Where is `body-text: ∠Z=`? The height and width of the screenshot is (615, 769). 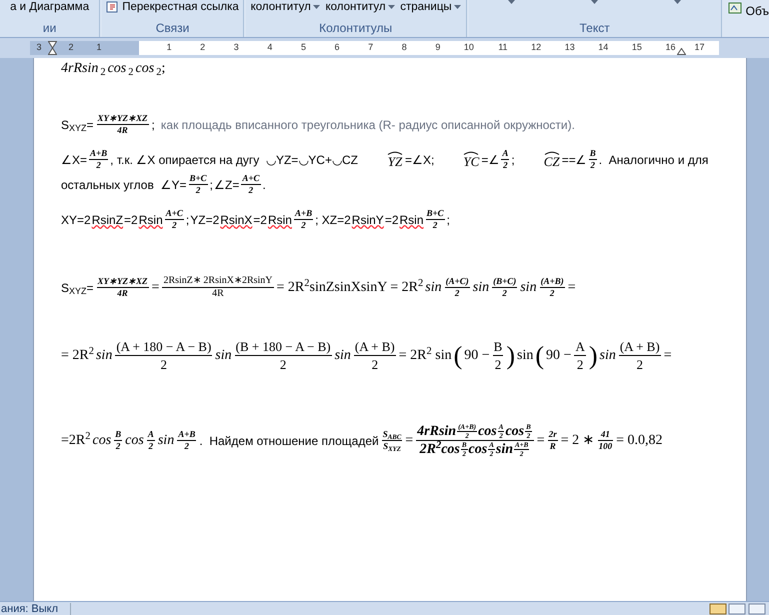
body-text: ∠Z= is located at coordinates (227, 185).